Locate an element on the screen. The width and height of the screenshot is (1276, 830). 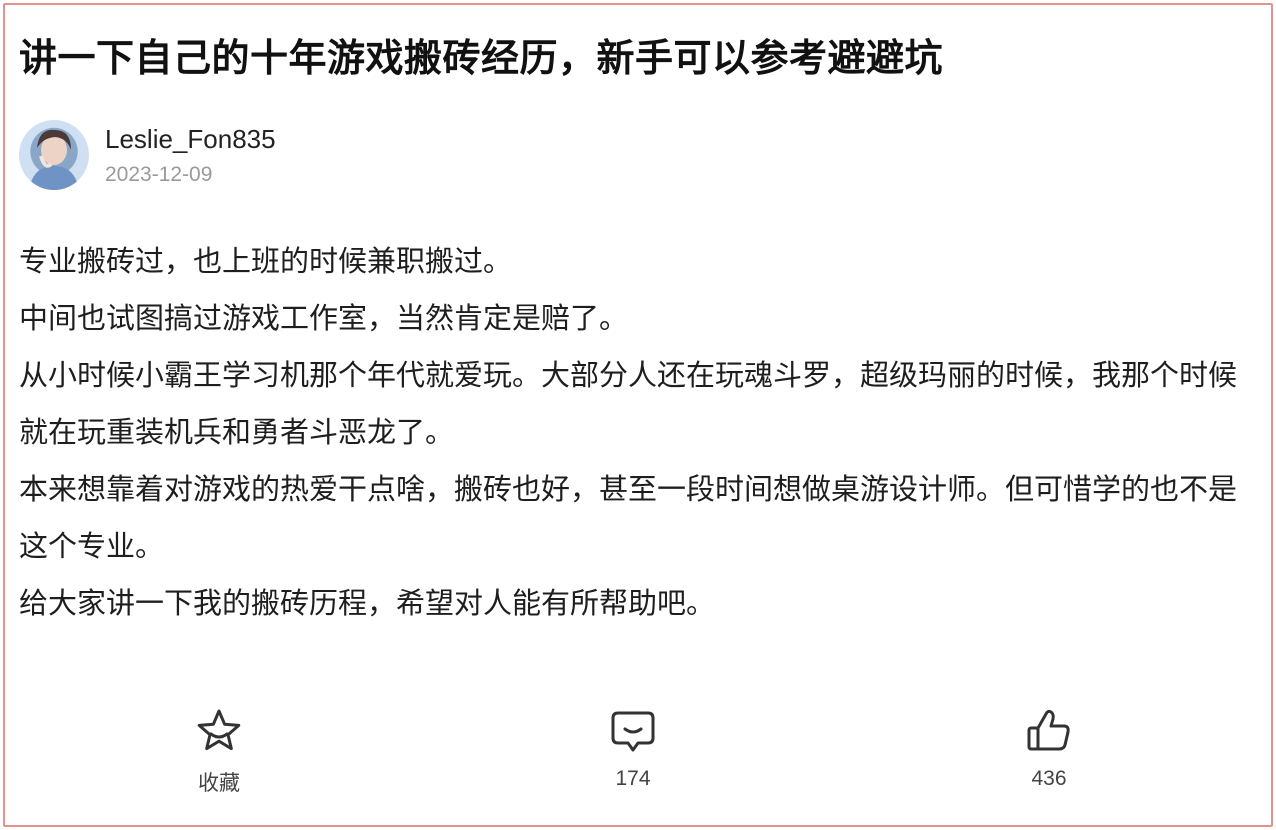
paragraph: 给大家讲一下我的搬砖历程，希望对人能有所帮助吧。 is located at coordinates (367, 603).